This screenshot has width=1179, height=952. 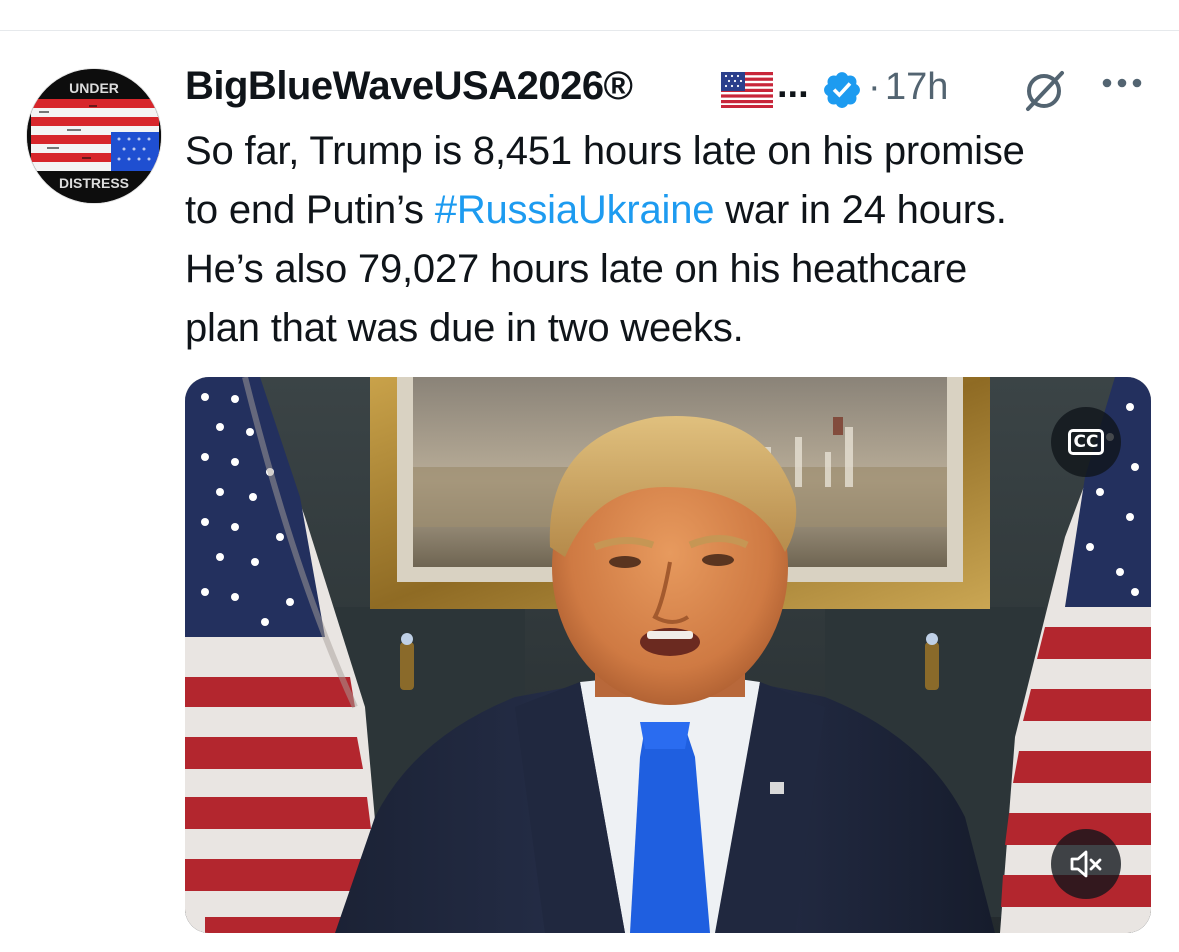 What do you see at coordinates (747, 92) in the screenshot?
I see `us-flag-icon` at bounding box center [747, 92].